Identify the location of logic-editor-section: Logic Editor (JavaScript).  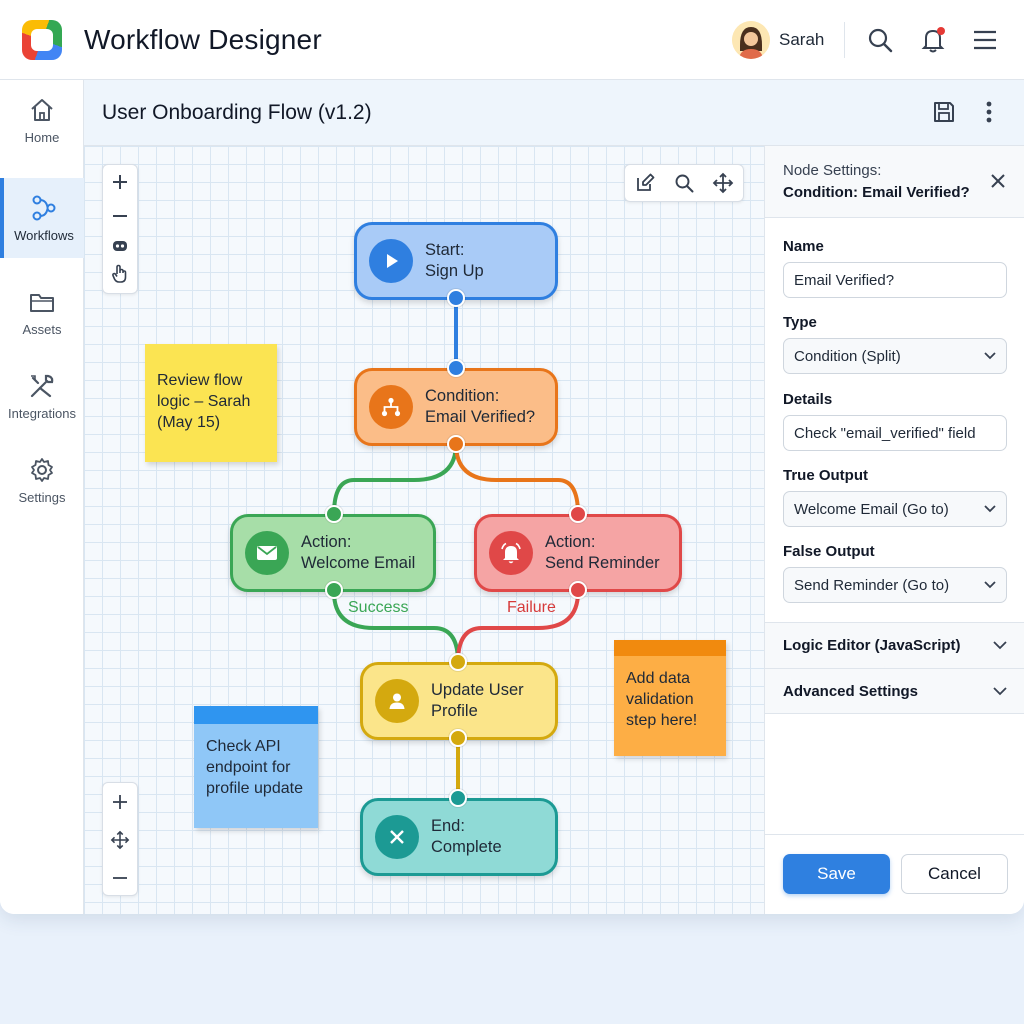
(894, 645).